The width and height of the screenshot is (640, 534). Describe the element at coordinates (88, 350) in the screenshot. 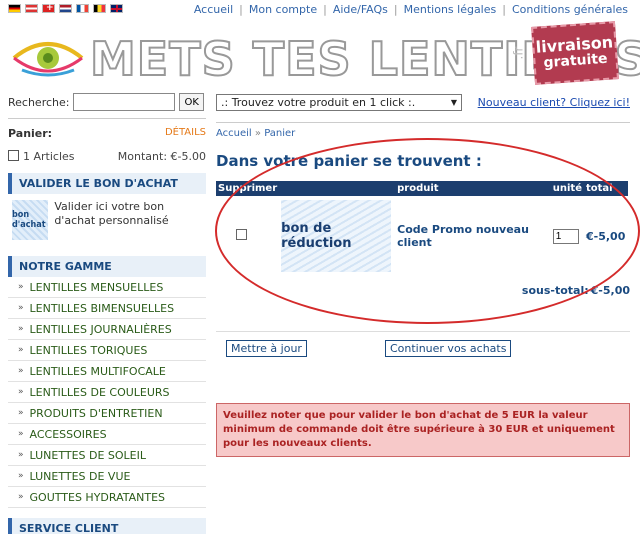

I see `menu-item-label: LENTILLES TORIQUES` at that location.